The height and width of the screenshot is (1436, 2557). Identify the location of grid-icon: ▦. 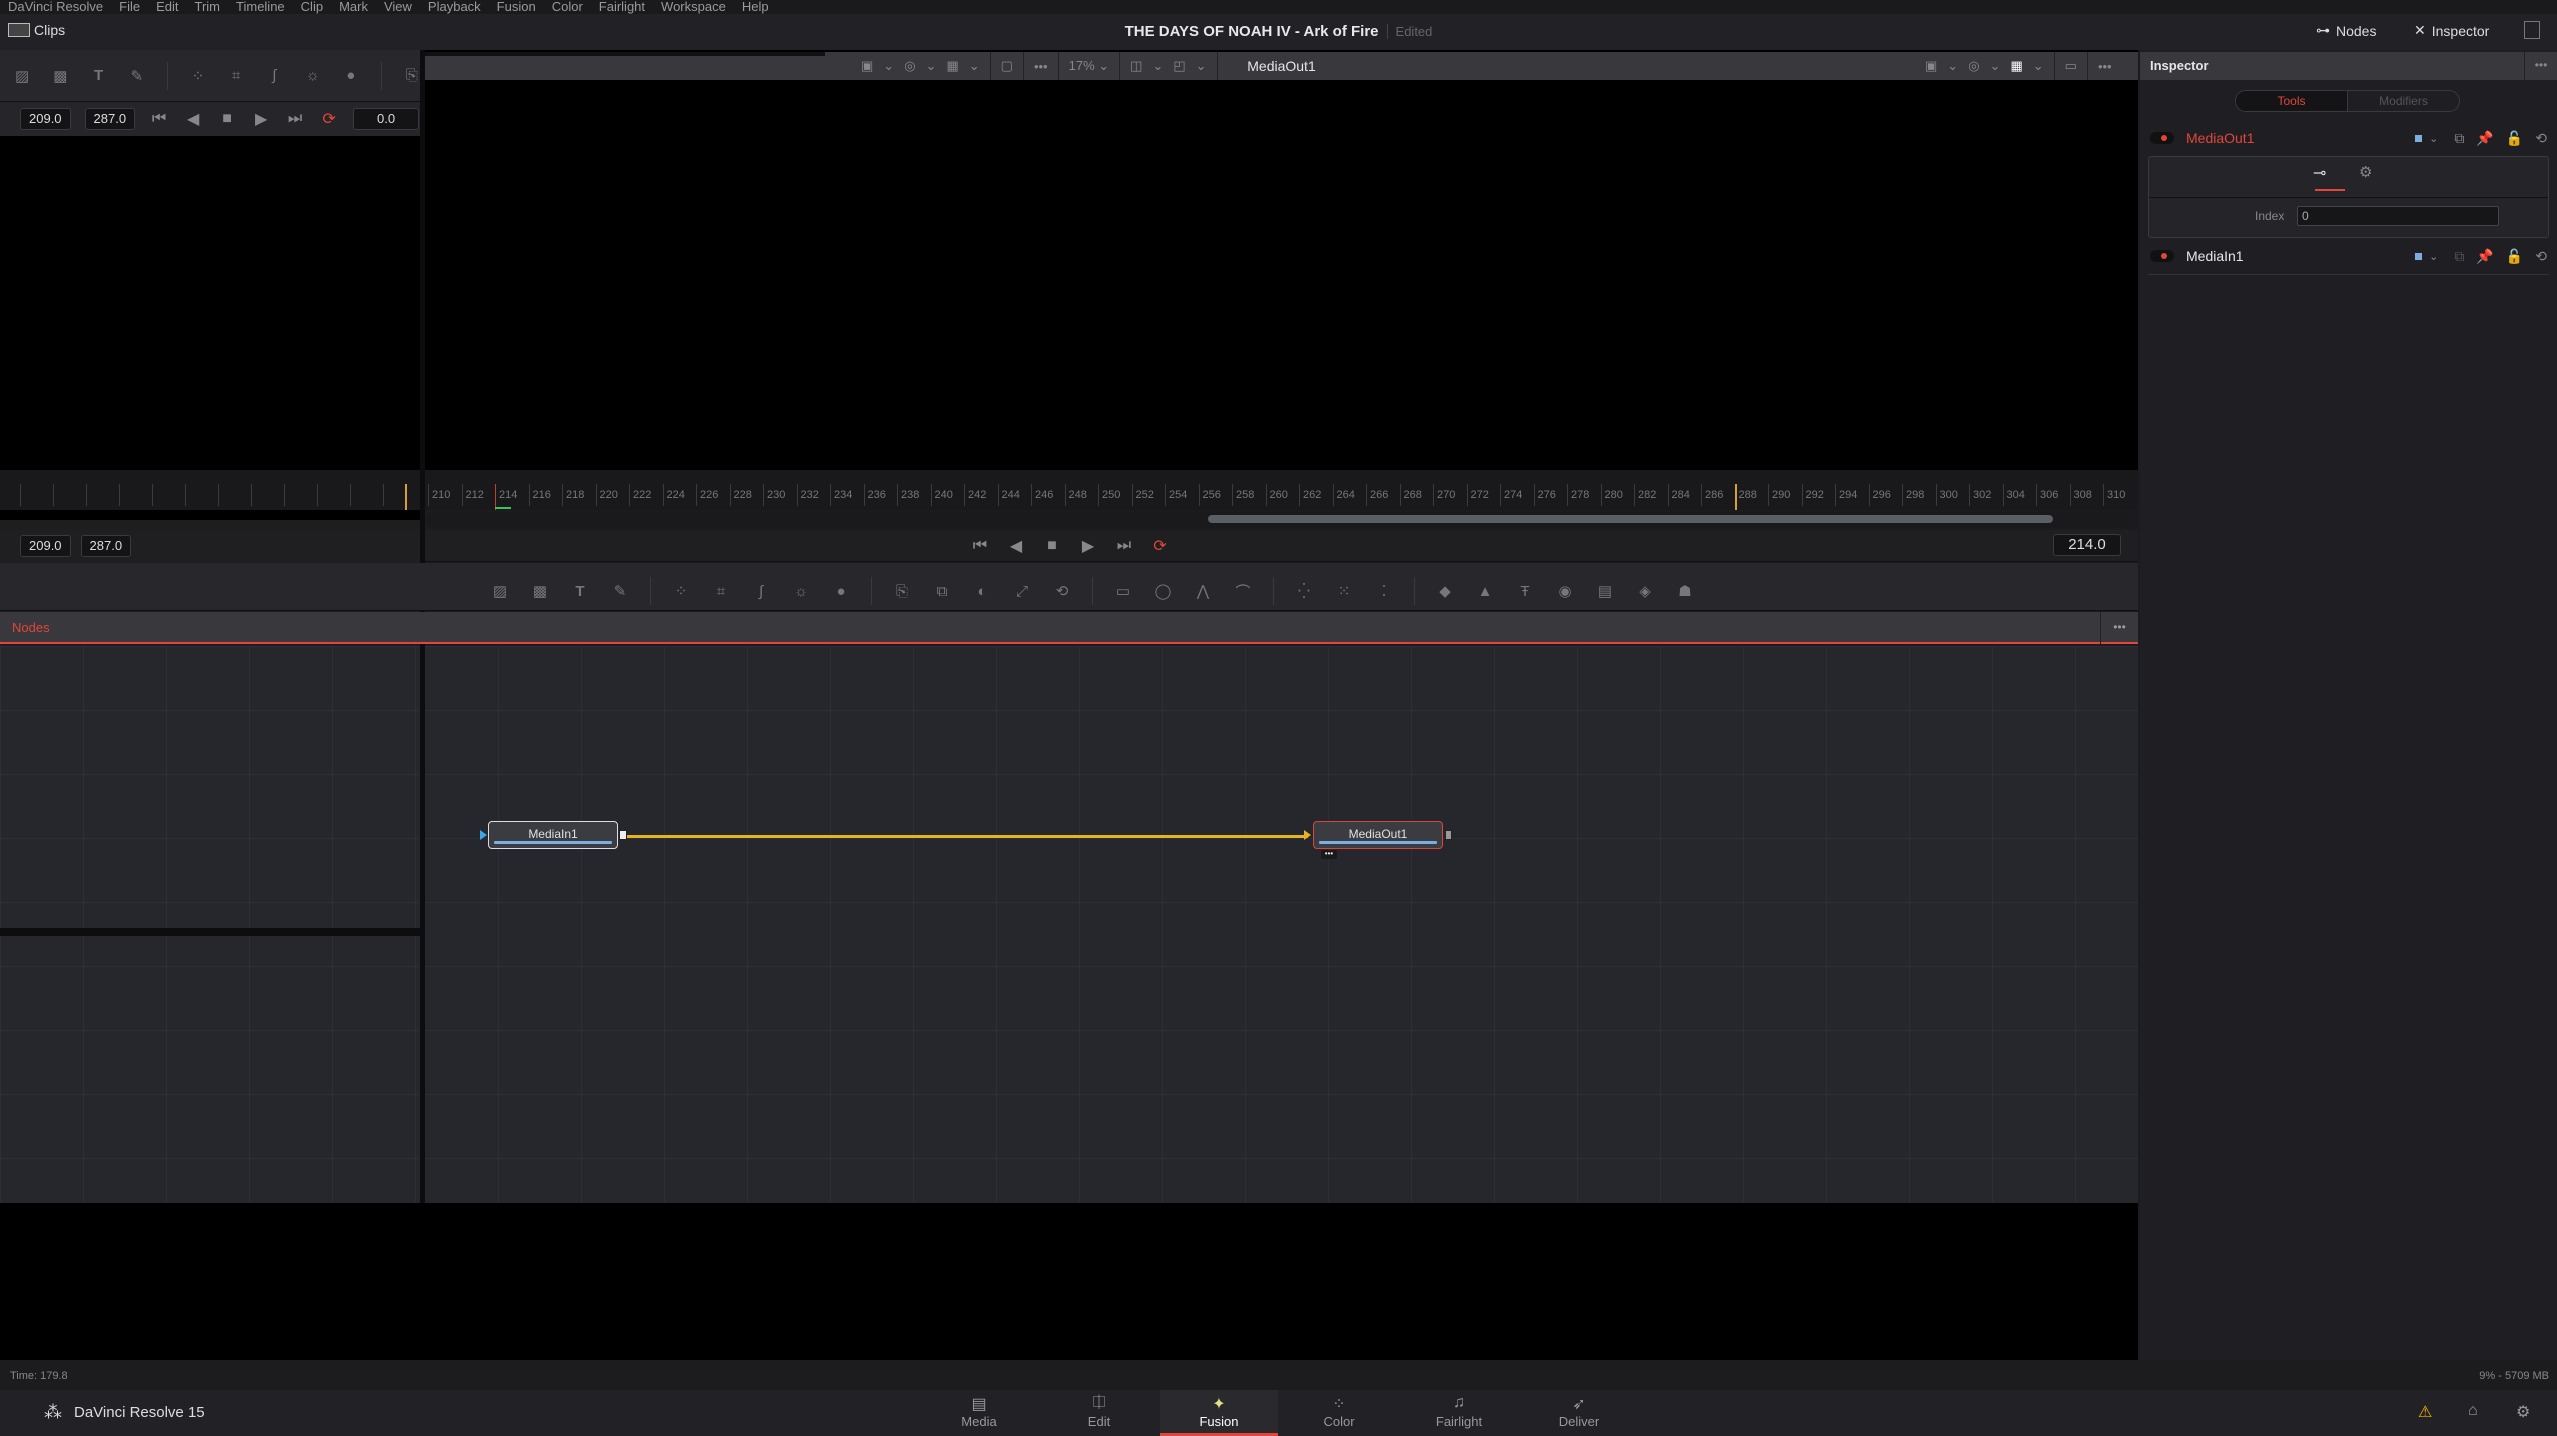
(2016, 66).